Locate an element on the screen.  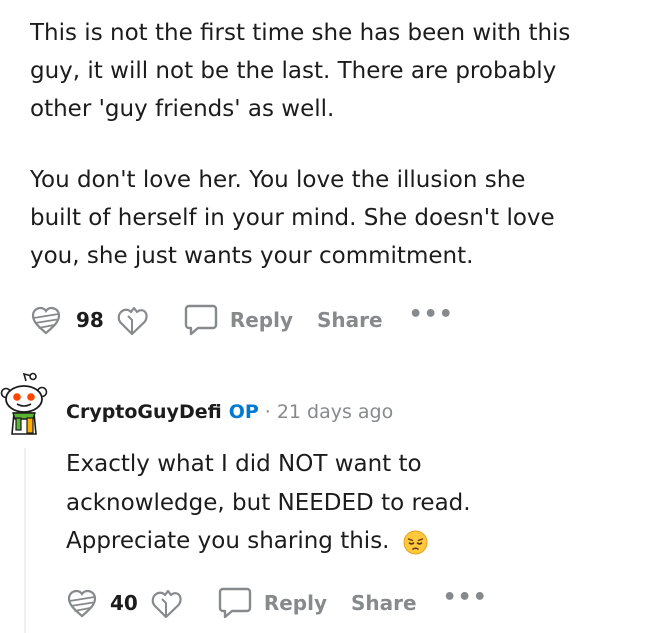
comment-line: Exactly what I did NOT want to is located at coordinates (244, 464).